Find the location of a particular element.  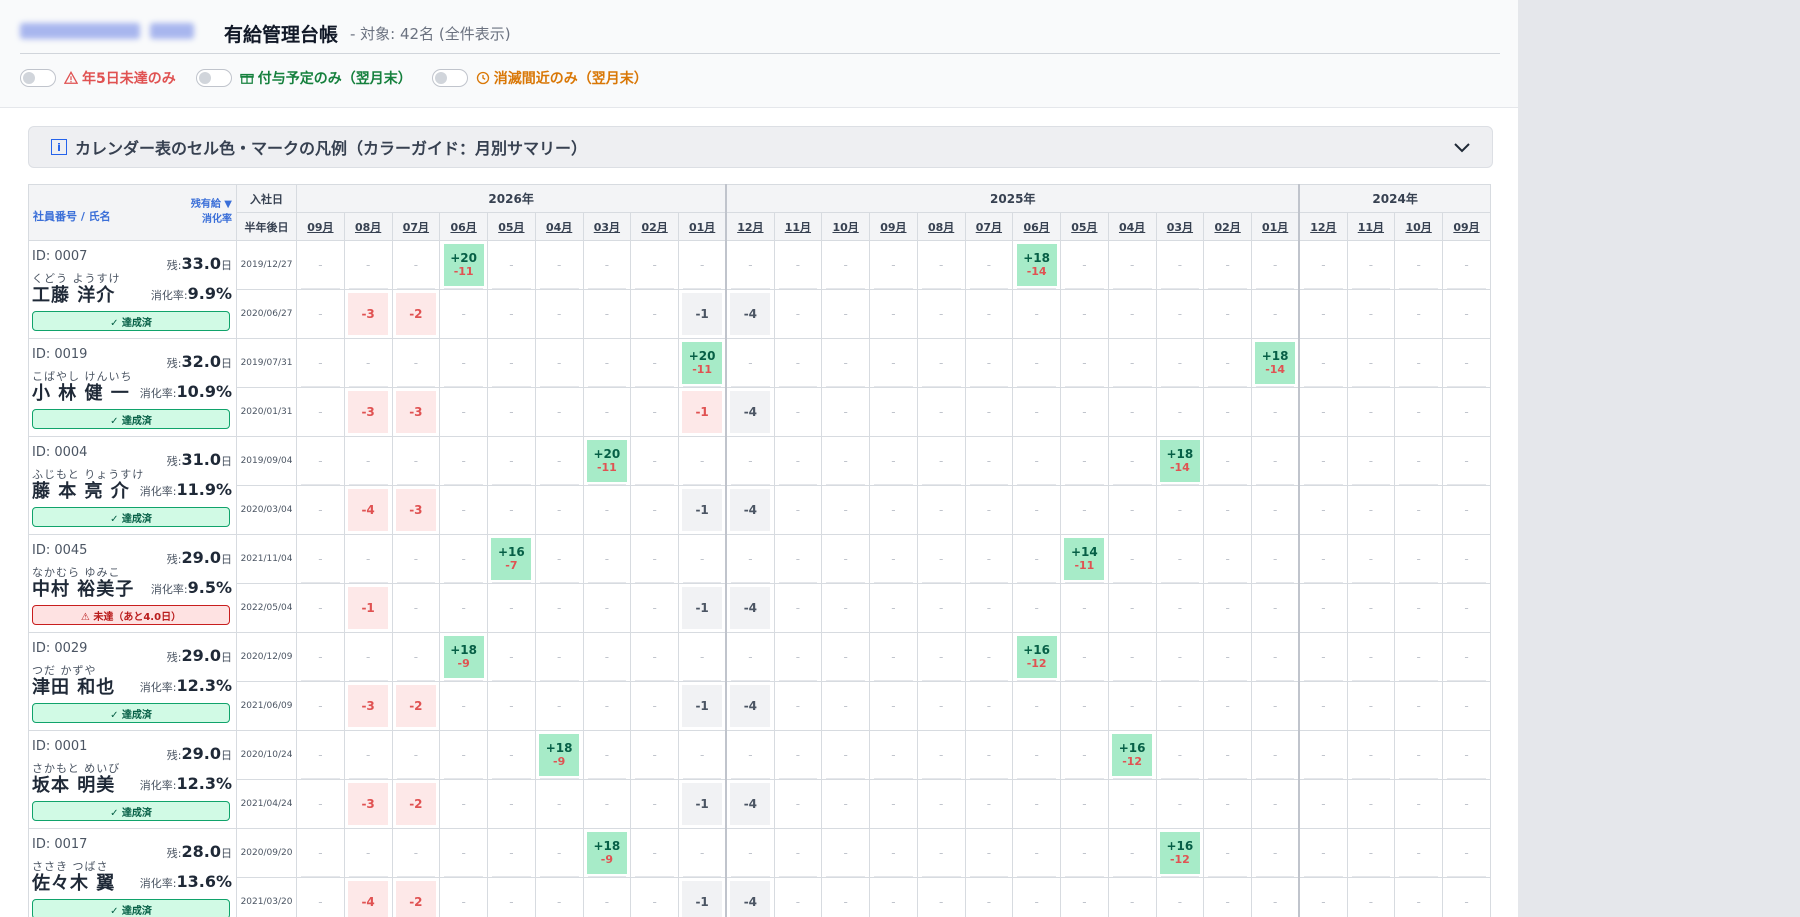

usage-cell: -1 is located at coordinates (702, 706).